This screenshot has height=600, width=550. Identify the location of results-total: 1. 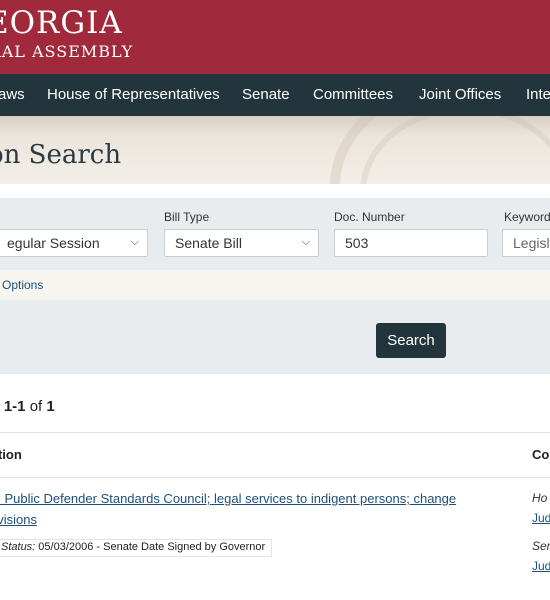
(50, 406).